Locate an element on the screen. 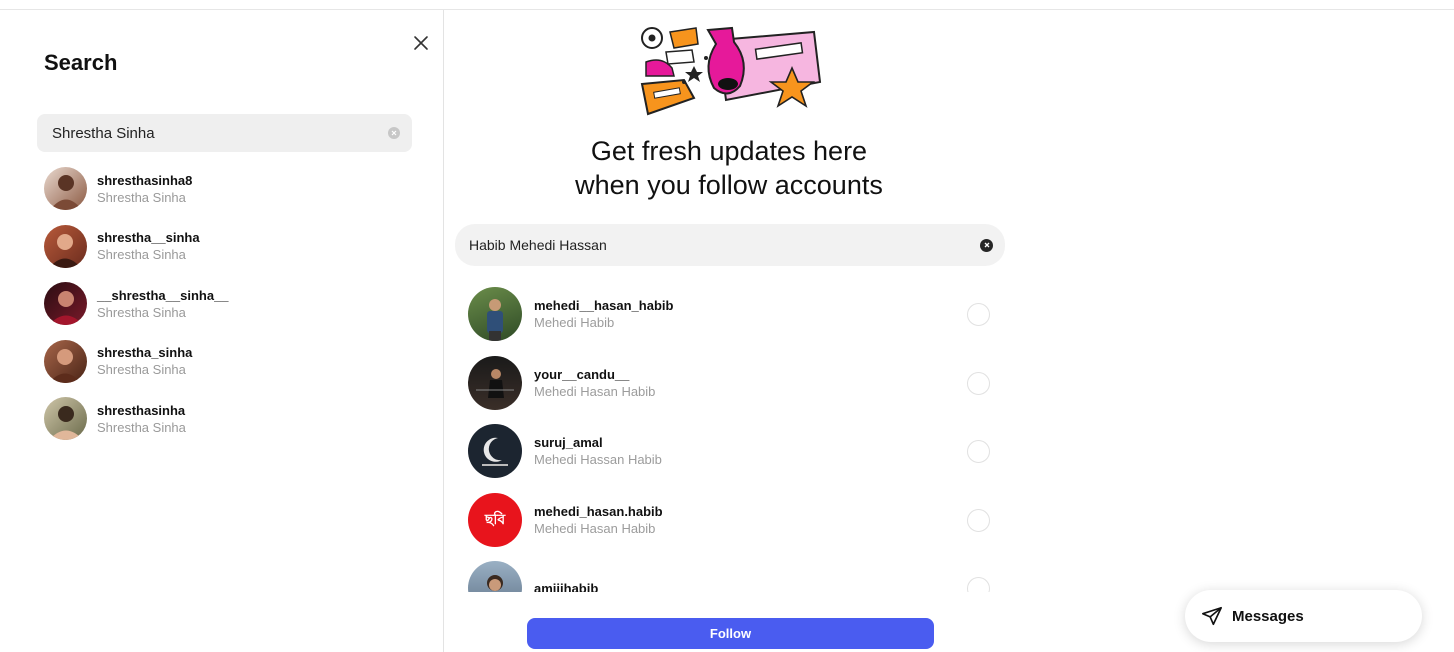  account-search-box is located at coordinates (730, 245).